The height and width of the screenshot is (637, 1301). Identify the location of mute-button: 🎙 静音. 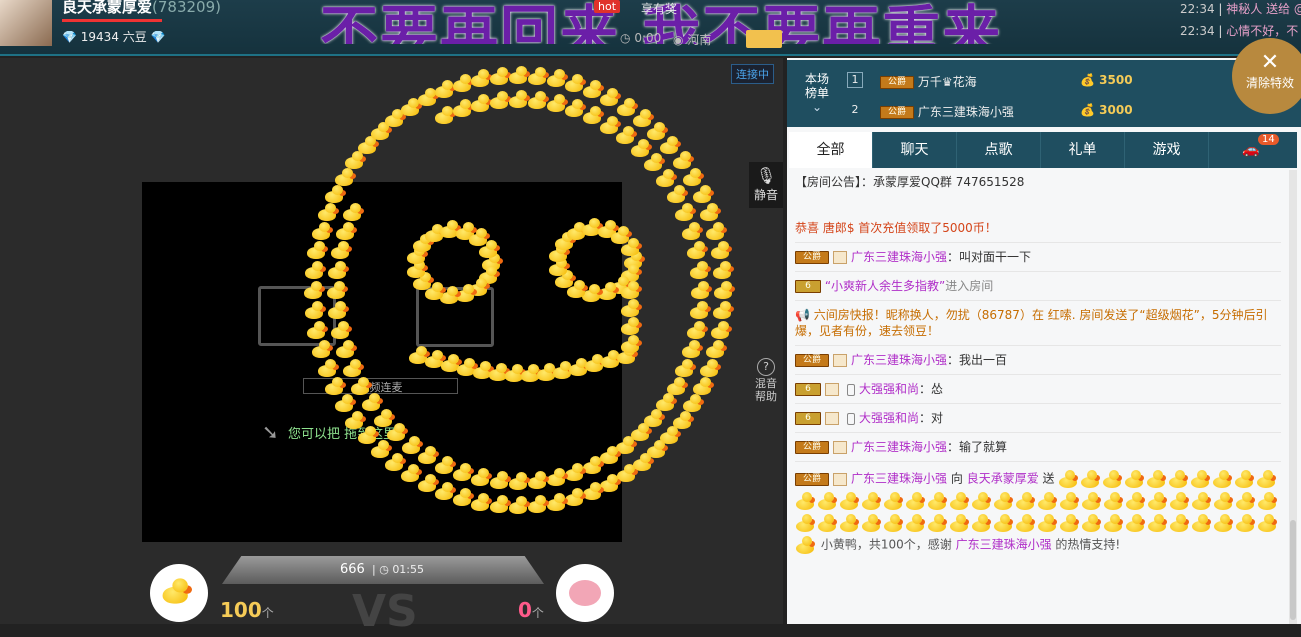
(766, 185).